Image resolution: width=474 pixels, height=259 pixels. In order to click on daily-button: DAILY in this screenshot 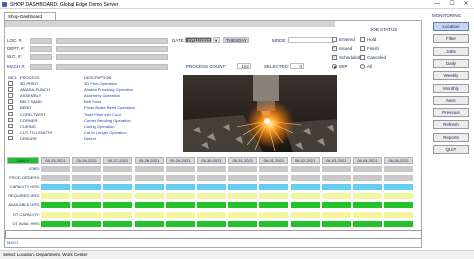, I will do `click(23, 160)`.